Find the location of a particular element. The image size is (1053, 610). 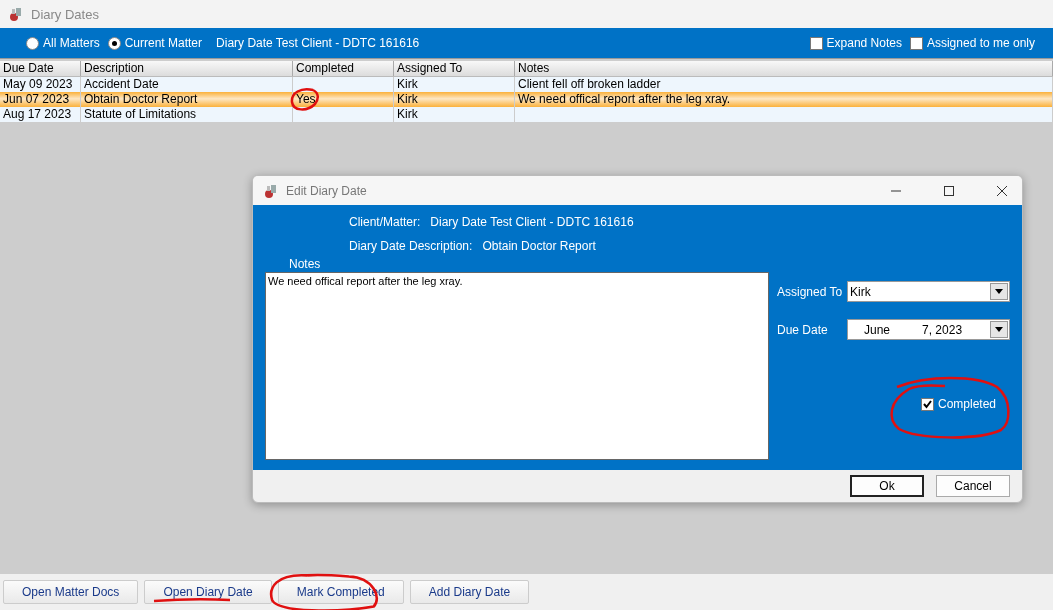

table-cell: We need offical report after the leg xray. is located at coordinates (624, 99).